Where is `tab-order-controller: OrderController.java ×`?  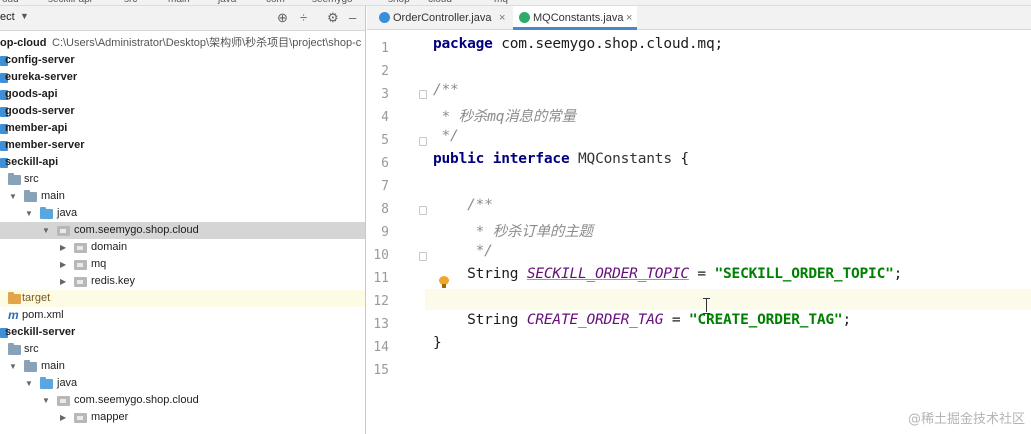
tab-order-controller: OrderController.java × is located at coordinates (442, 18).